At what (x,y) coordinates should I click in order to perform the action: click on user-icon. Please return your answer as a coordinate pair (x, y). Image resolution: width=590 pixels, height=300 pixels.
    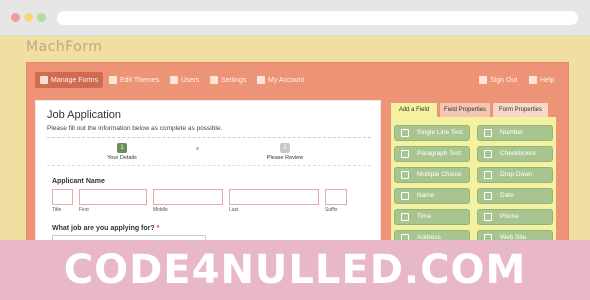
    Looking at the image, I should click on (405, 196).